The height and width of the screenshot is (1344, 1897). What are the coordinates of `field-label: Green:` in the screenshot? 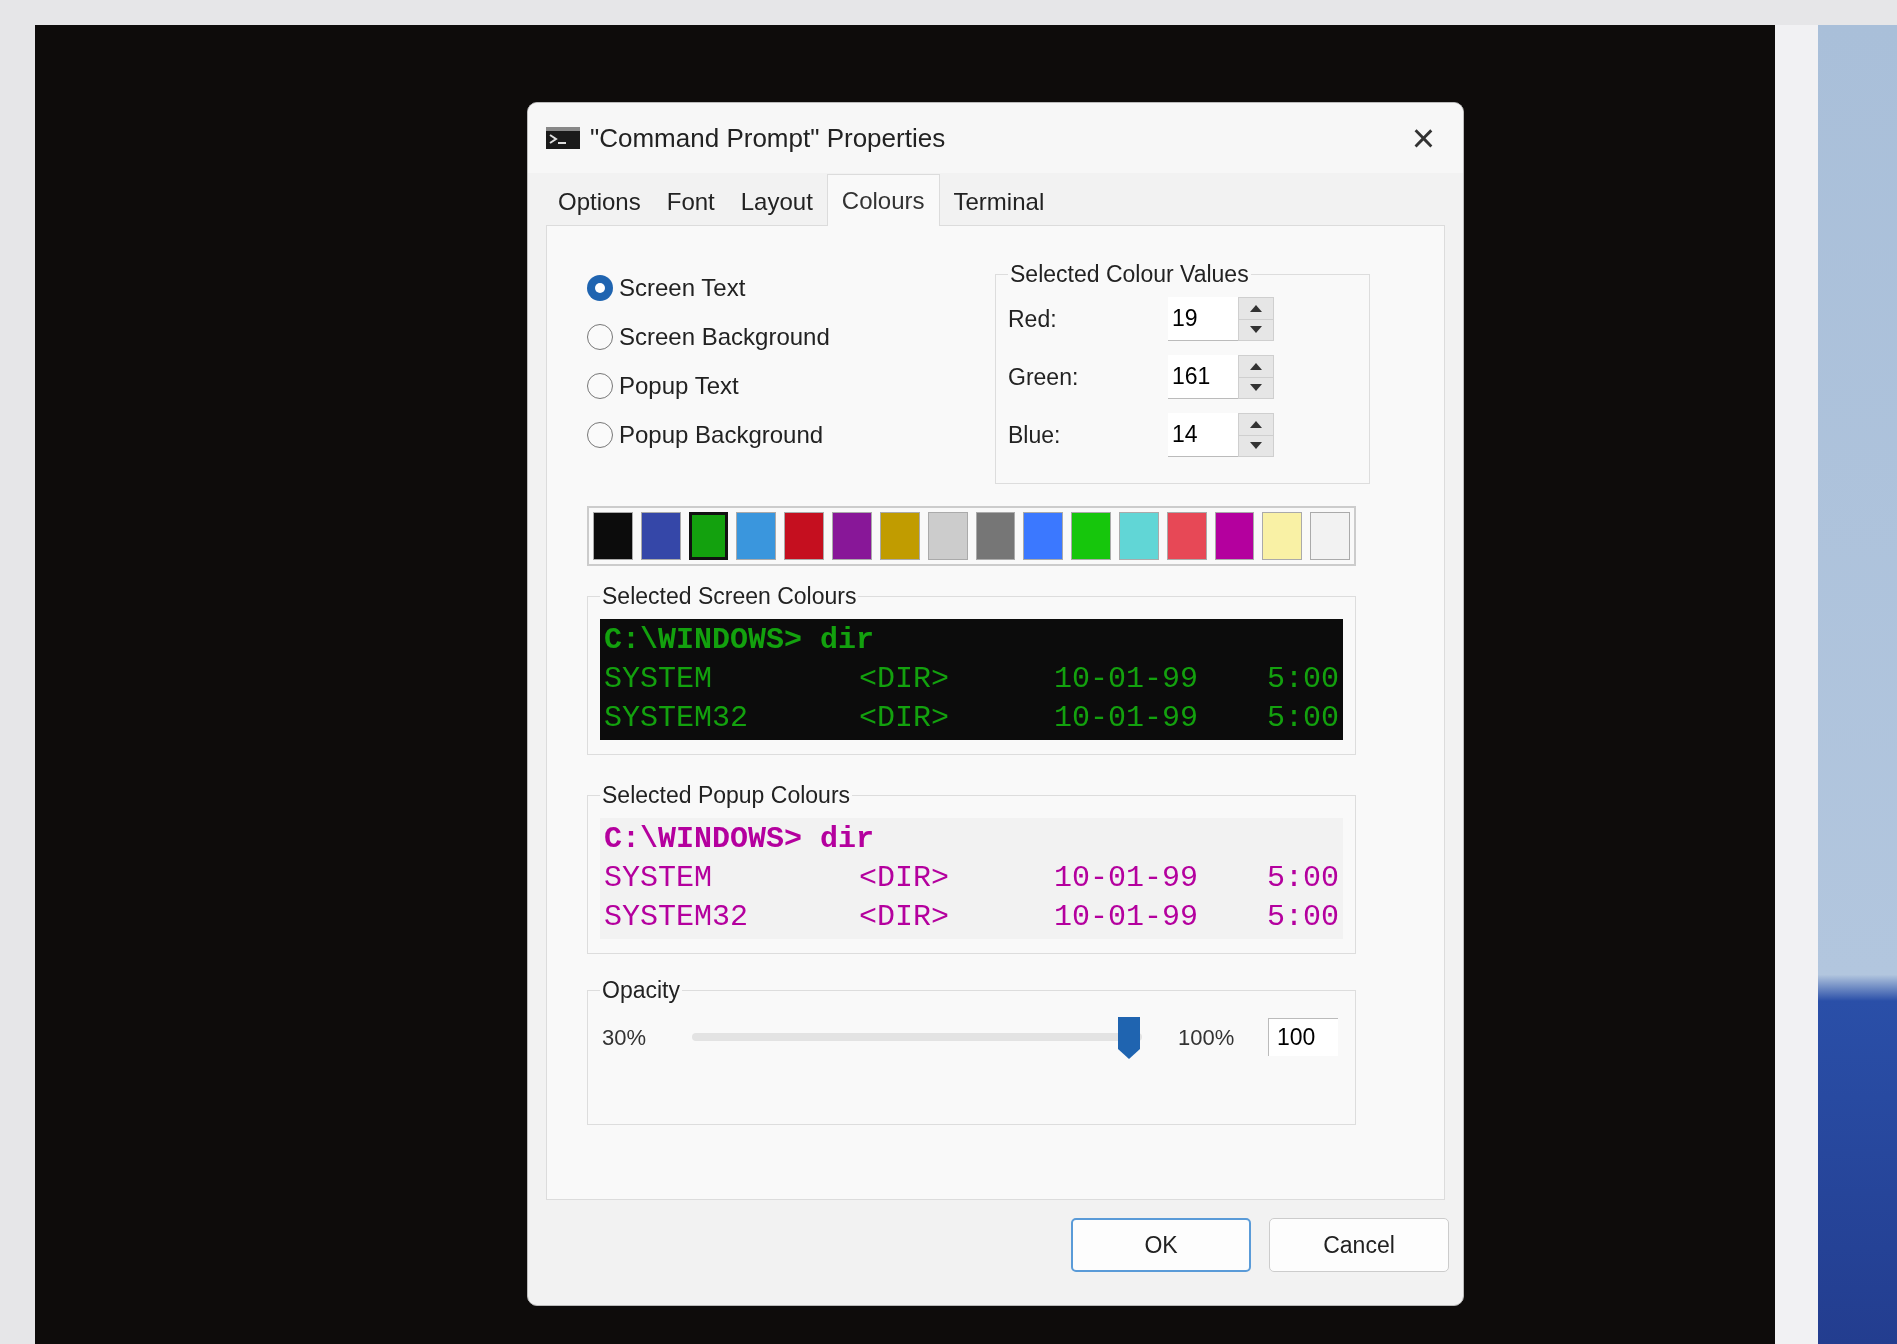 It's located at (1044, 377).